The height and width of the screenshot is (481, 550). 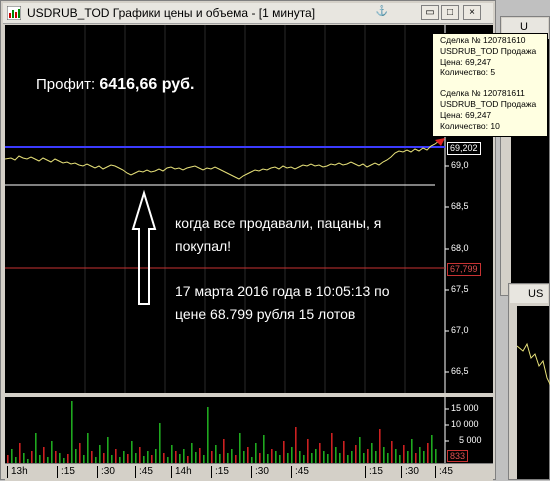 What do you see at coordinates (460, 289) in the screenshot?
I see `price-tick-label: 67,5` at bounding box center [460, 289].